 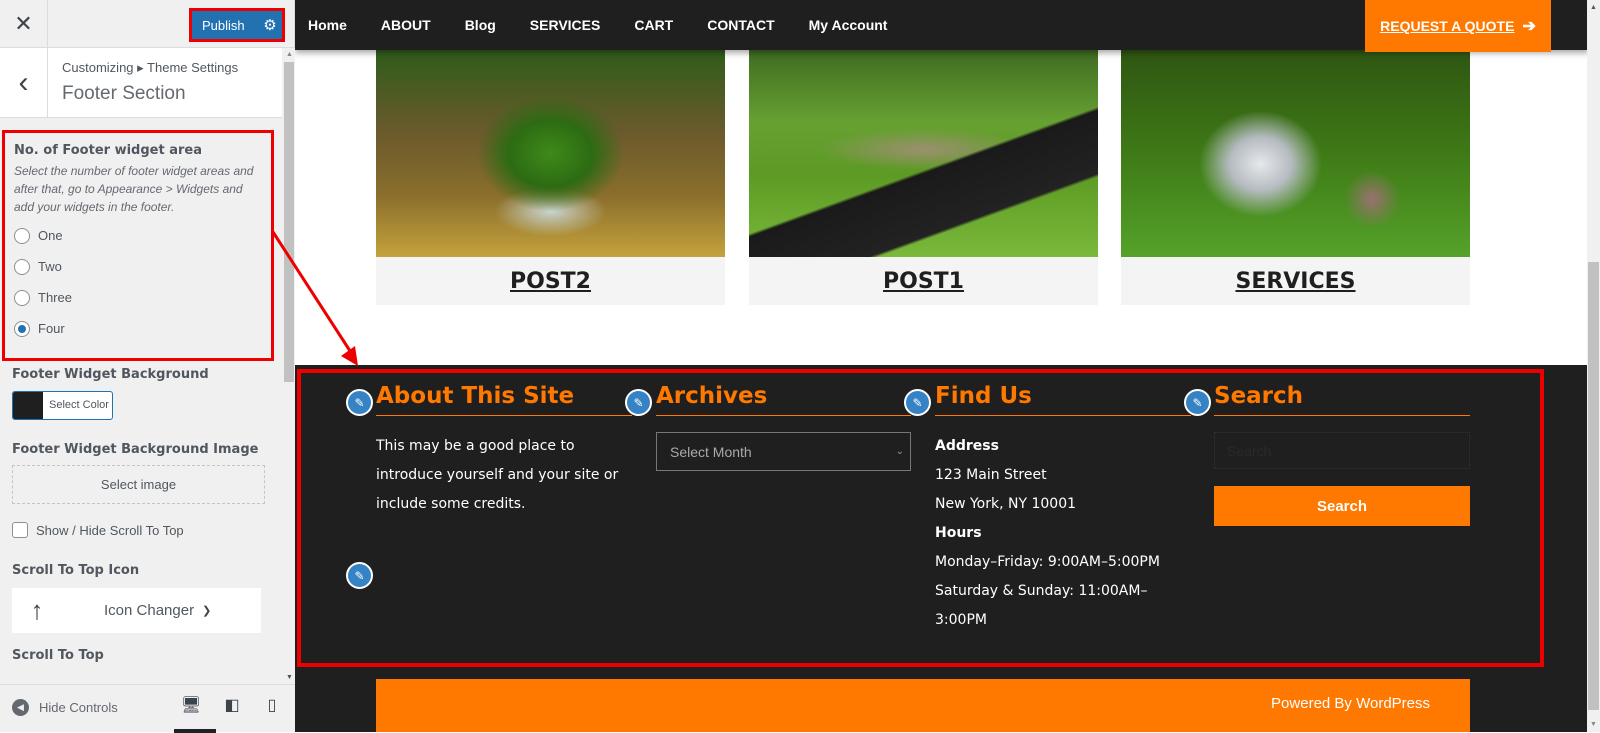 I want to click on nav-item-about: ABOUT, so click(x=406, y=25).